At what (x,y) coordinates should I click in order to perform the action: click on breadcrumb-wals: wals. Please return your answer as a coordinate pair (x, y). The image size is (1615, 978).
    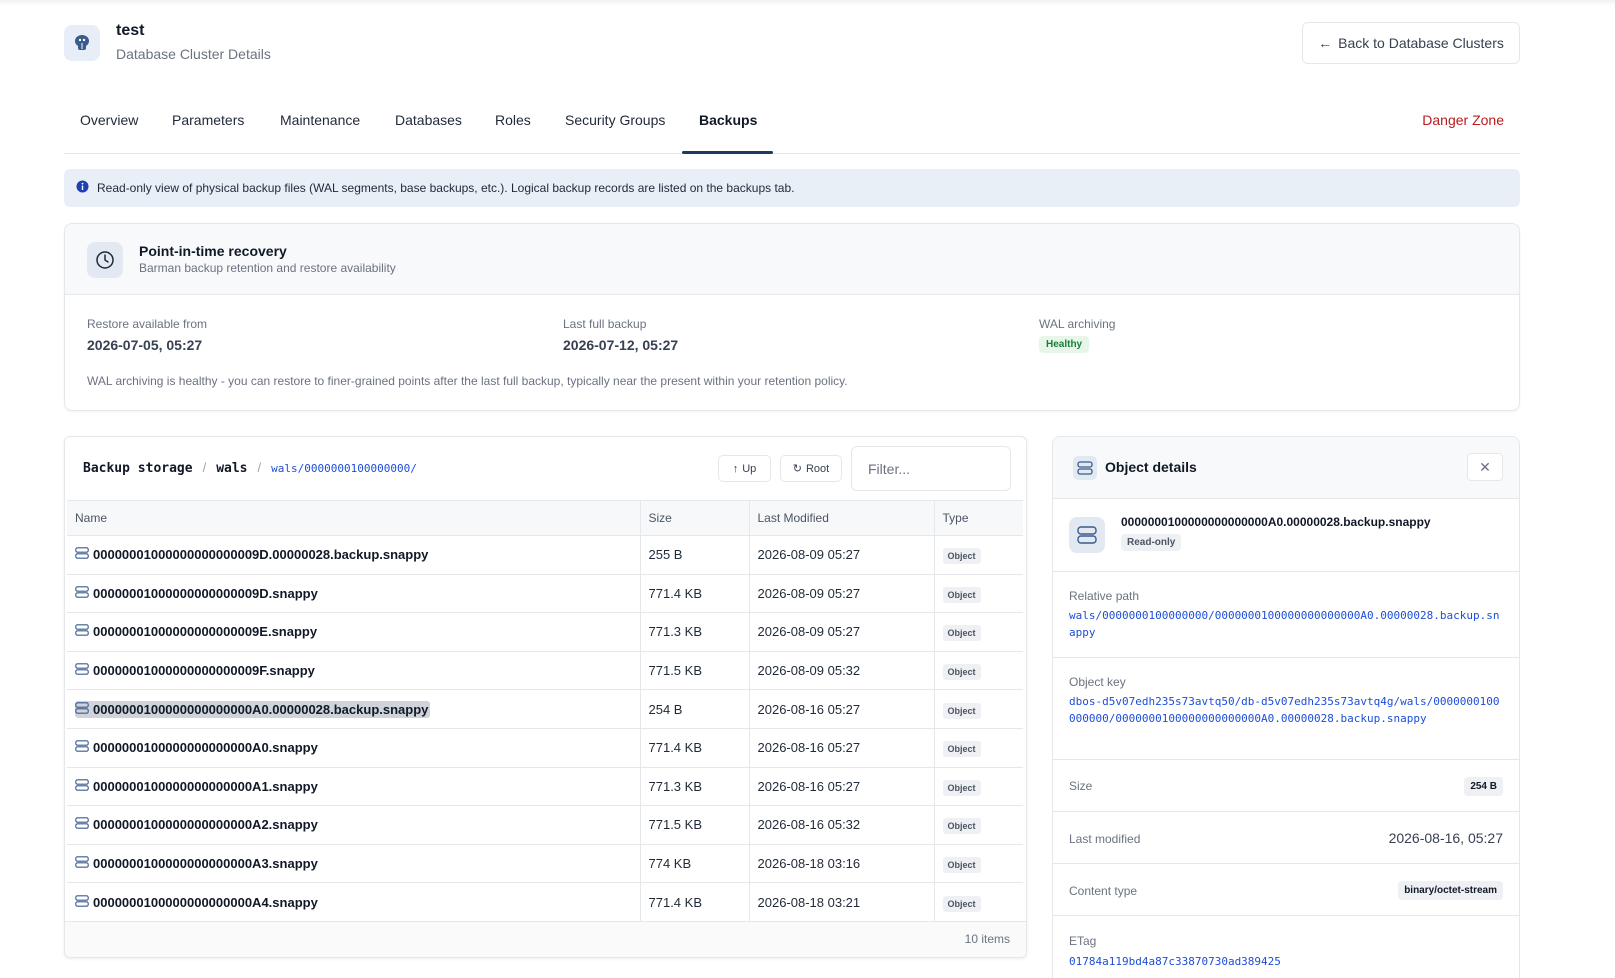
    Looking at the image, I should click on (231, 468).